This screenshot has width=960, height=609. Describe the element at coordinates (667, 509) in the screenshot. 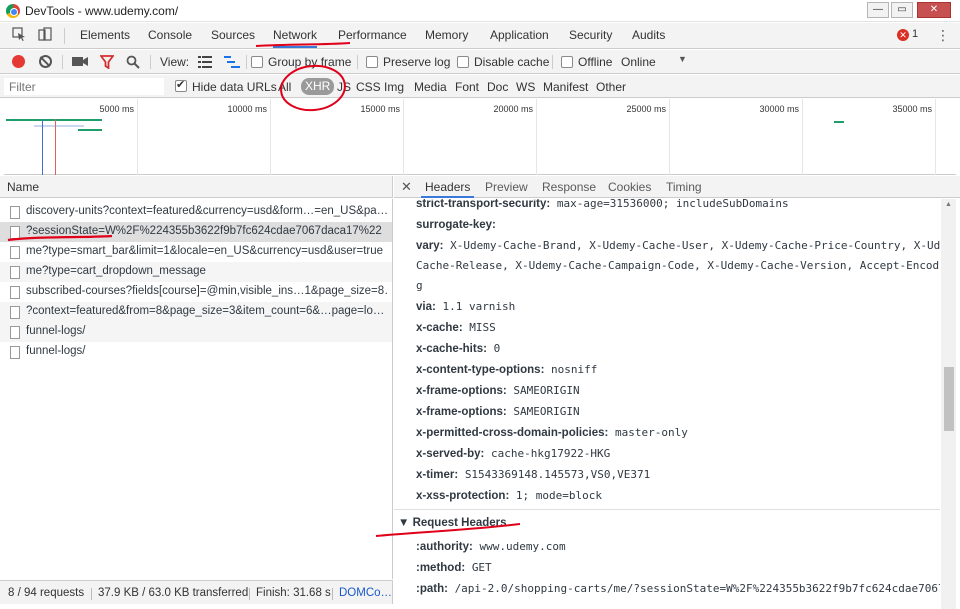

I see `section-divider` at that location.